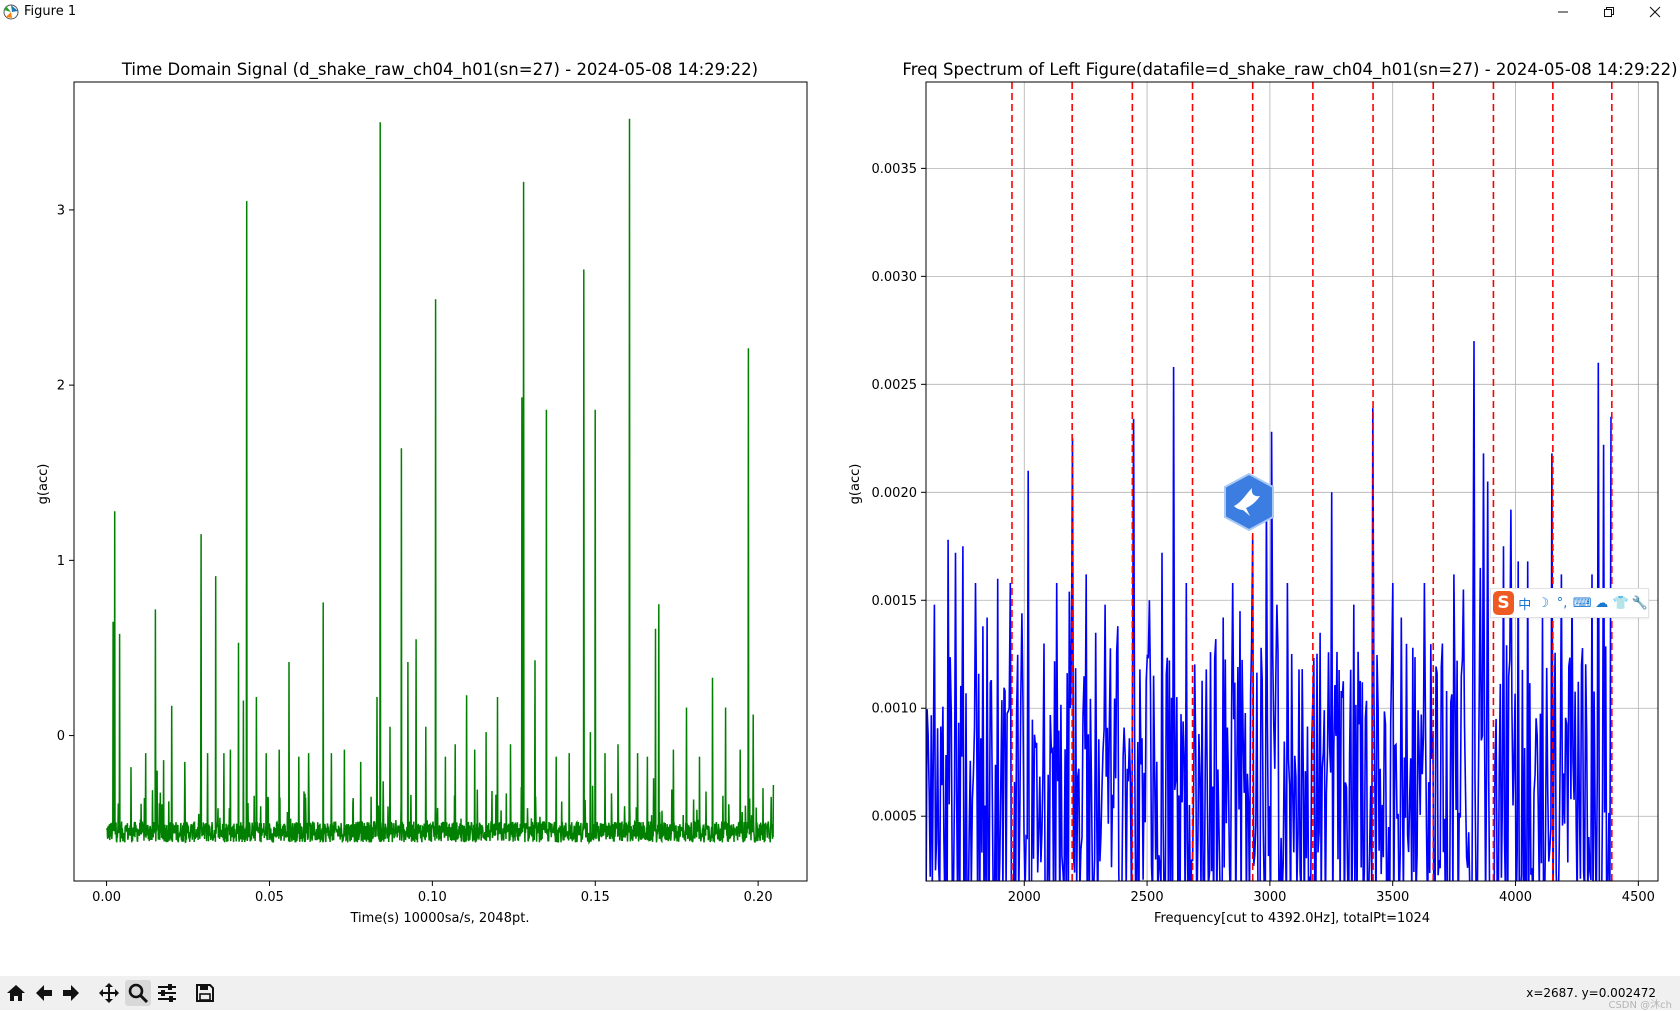  I want to click on window-titlebar: Figure 1, so click(840, 13).